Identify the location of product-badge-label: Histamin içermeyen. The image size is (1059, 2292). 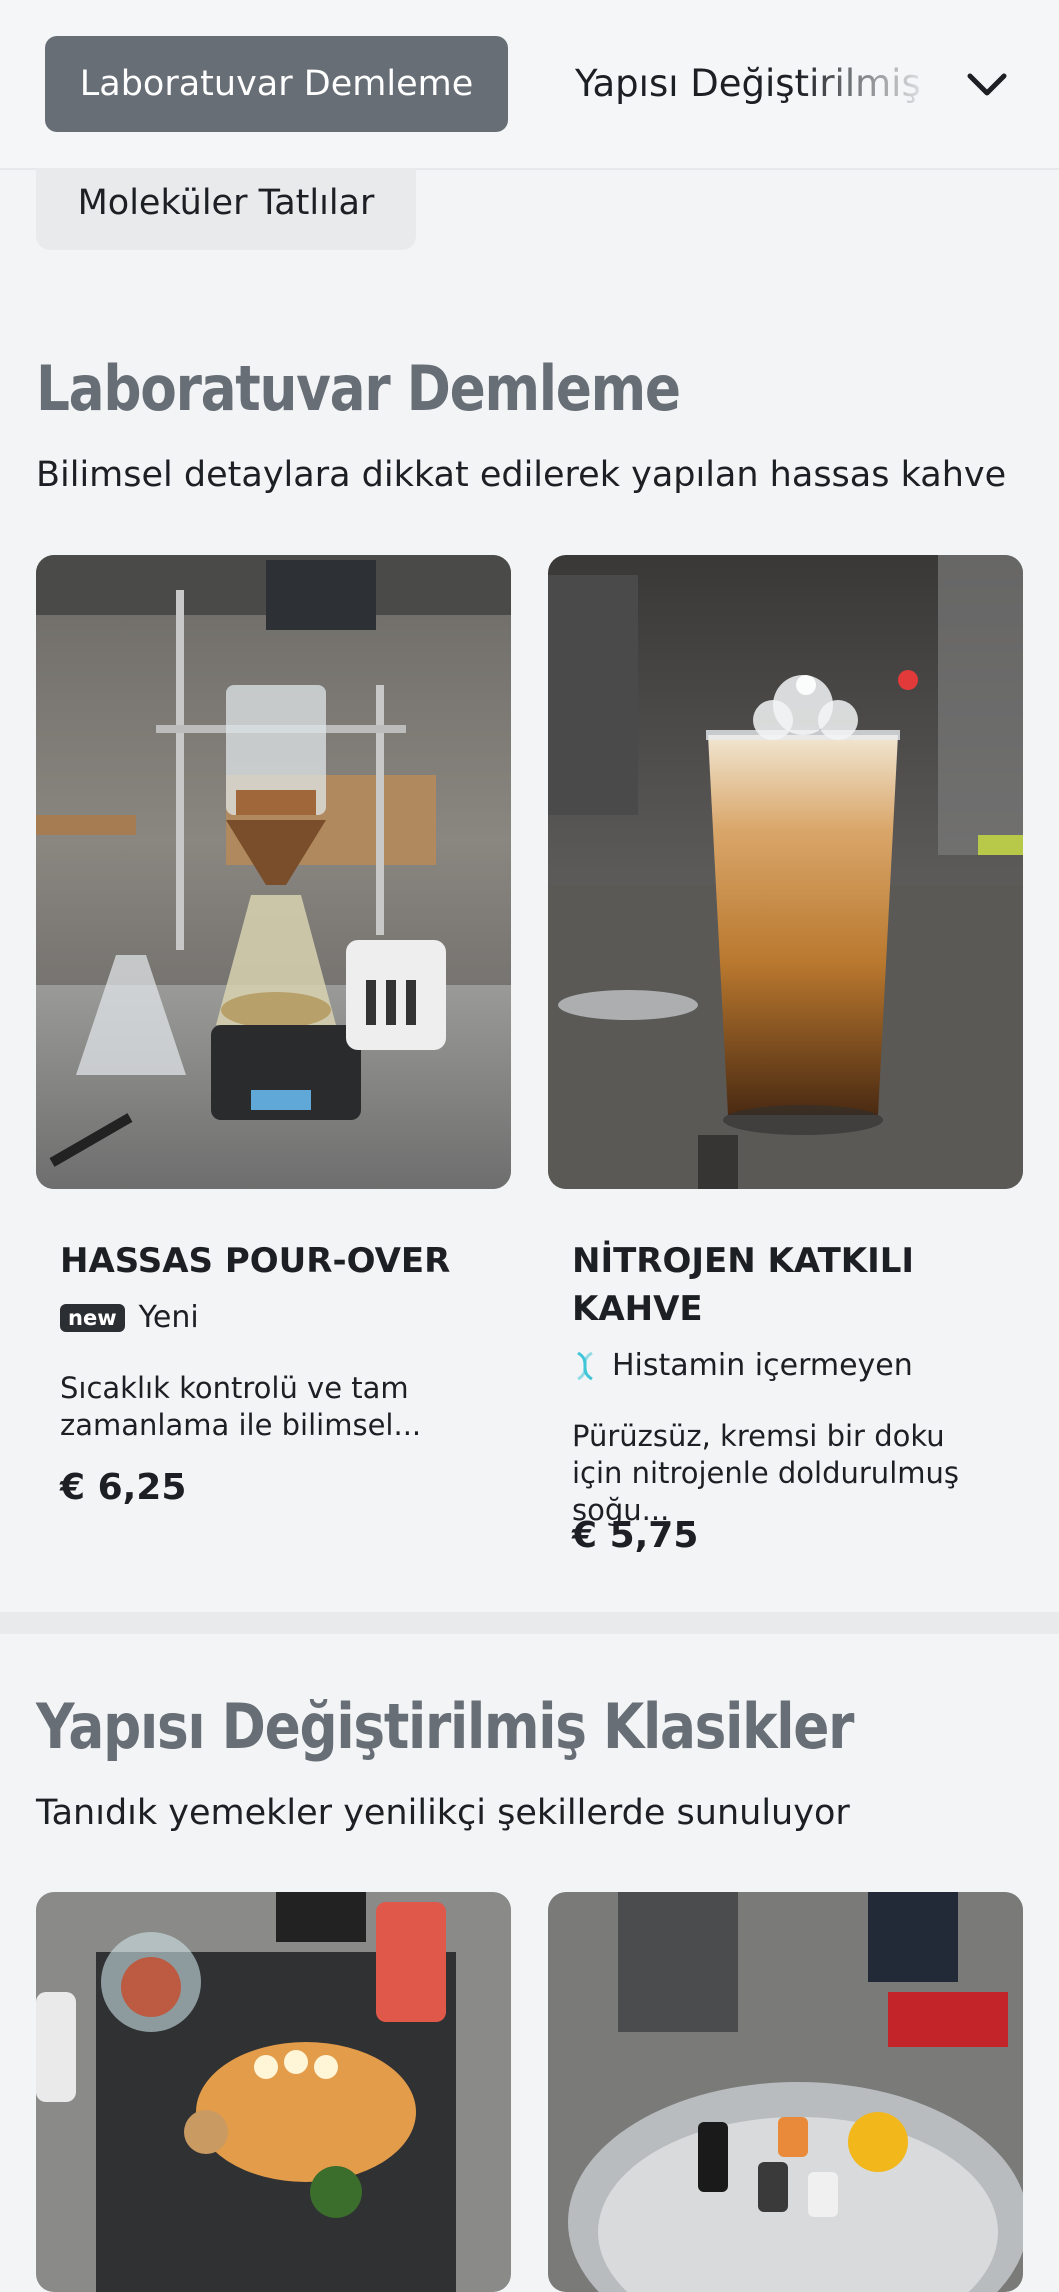
(762, 1365).